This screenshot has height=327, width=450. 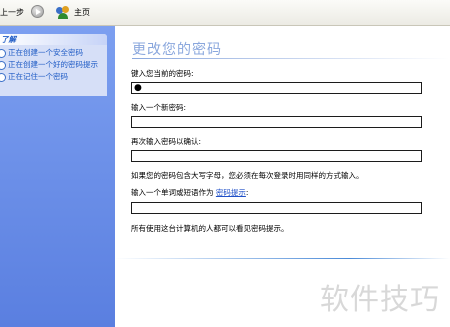 I want to click on home-button: 主页, so click(x=72, y=12).